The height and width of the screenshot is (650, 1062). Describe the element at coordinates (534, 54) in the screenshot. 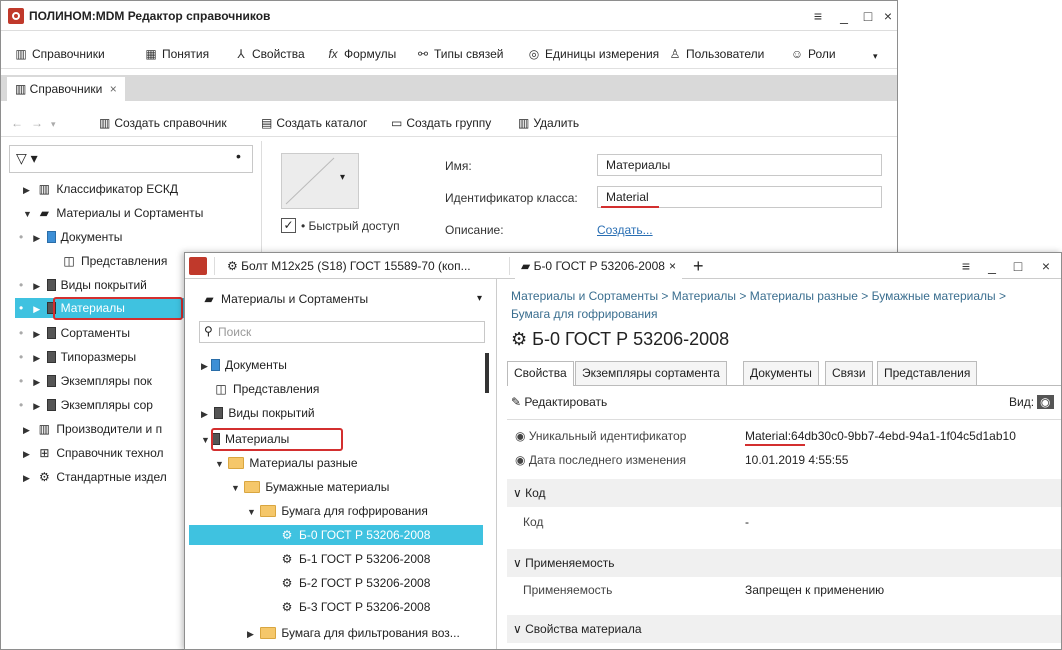

I see `units-icon: ◎` at that location.